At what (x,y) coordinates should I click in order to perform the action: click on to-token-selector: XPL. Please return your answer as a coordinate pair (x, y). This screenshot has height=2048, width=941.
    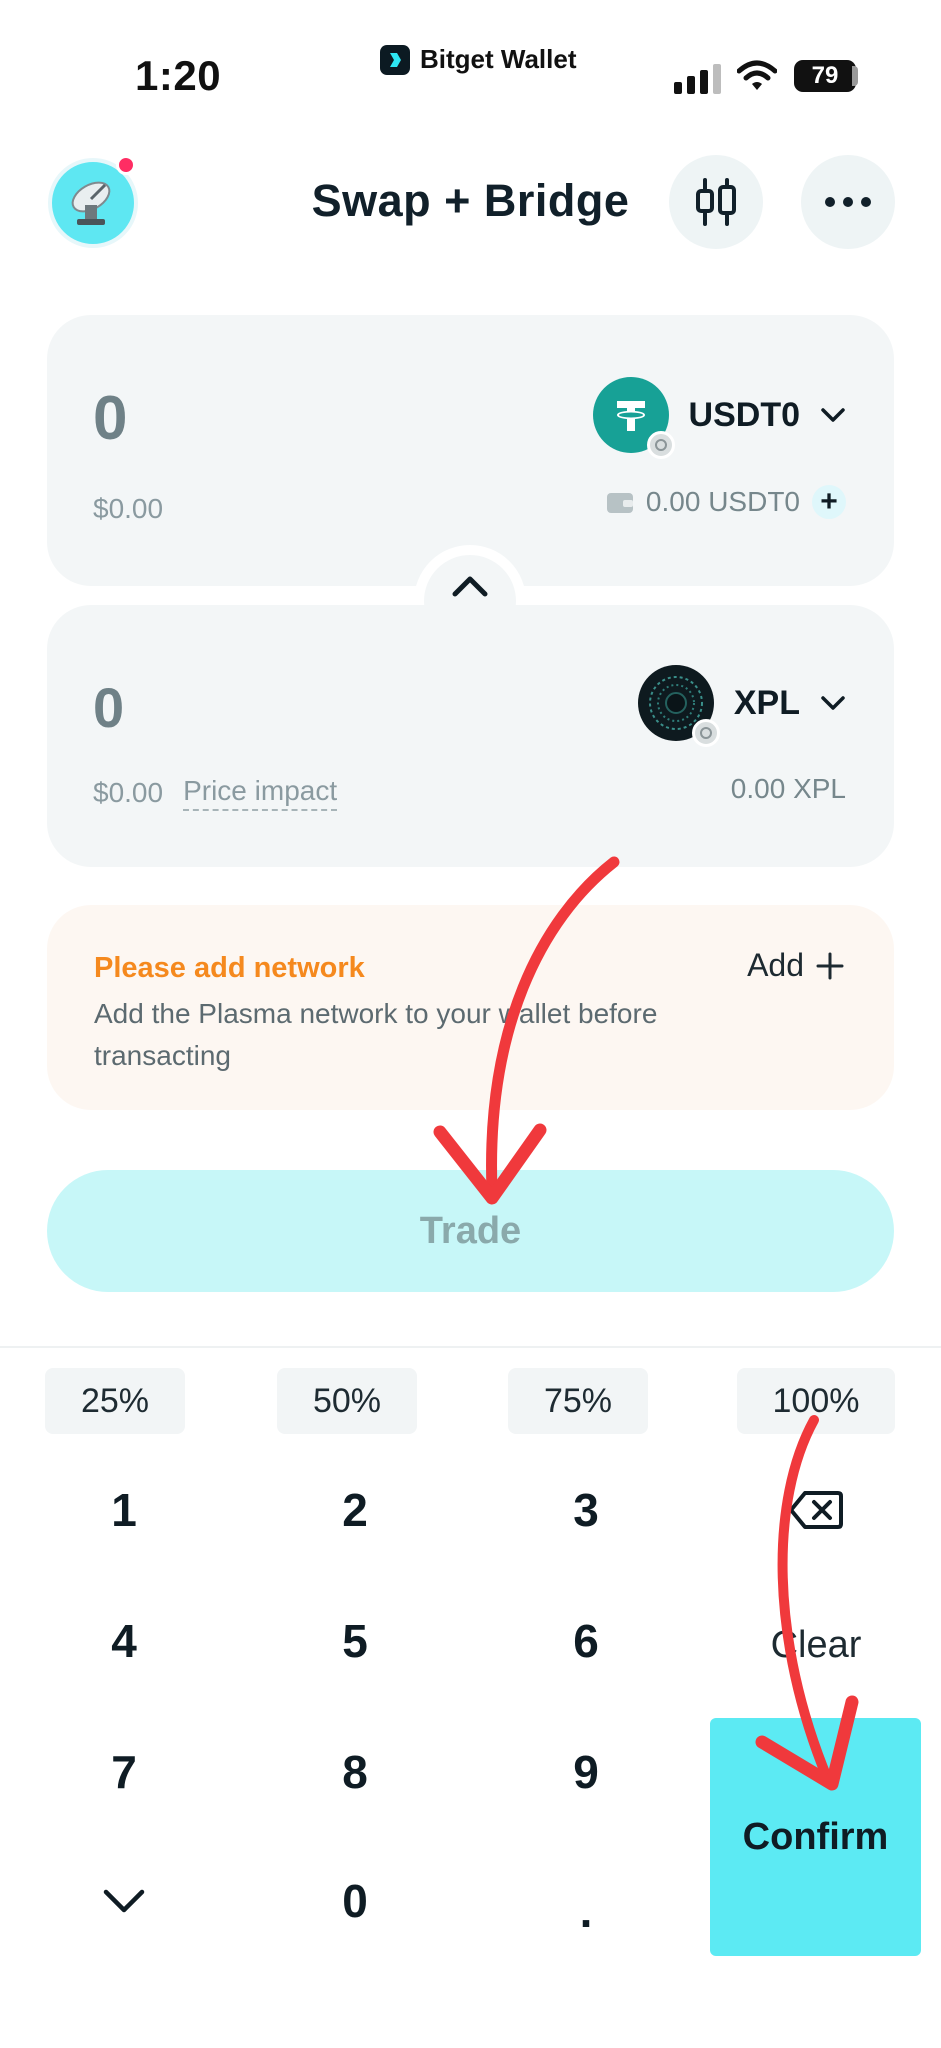
    Looking at the image, I should click on (741, 706).